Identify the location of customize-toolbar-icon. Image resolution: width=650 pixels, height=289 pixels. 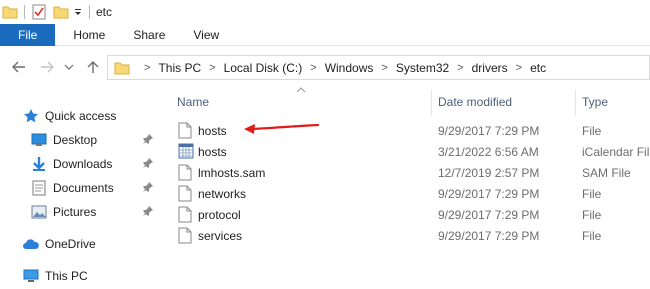
(78, 12).